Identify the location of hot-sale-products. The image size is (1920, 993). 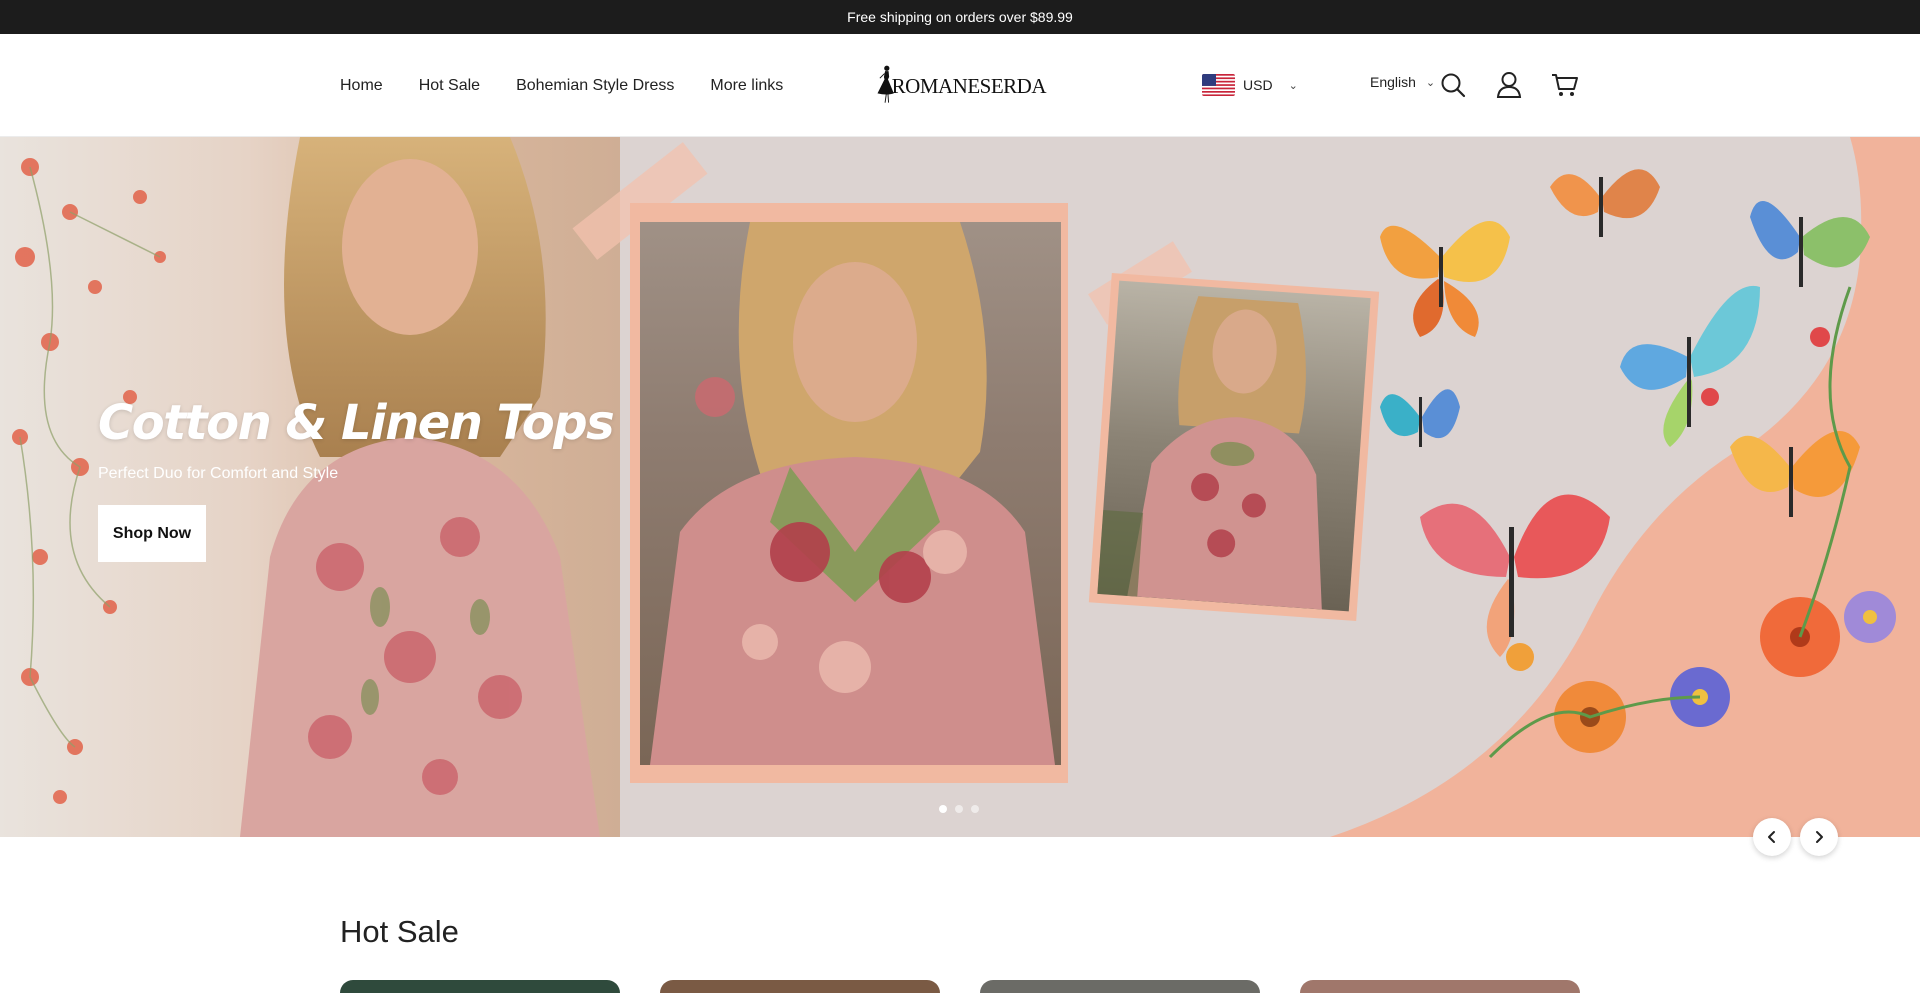
(960, 986).